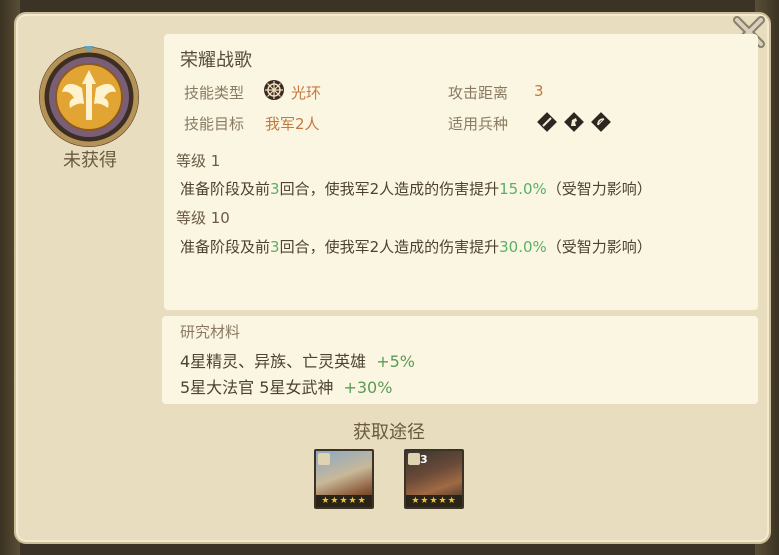 The width and height of the screenshot is (779, 555). Describe the element at coordinates (198, 161) in the screenshot. I see `level-1-label: 等级 1` at that location.